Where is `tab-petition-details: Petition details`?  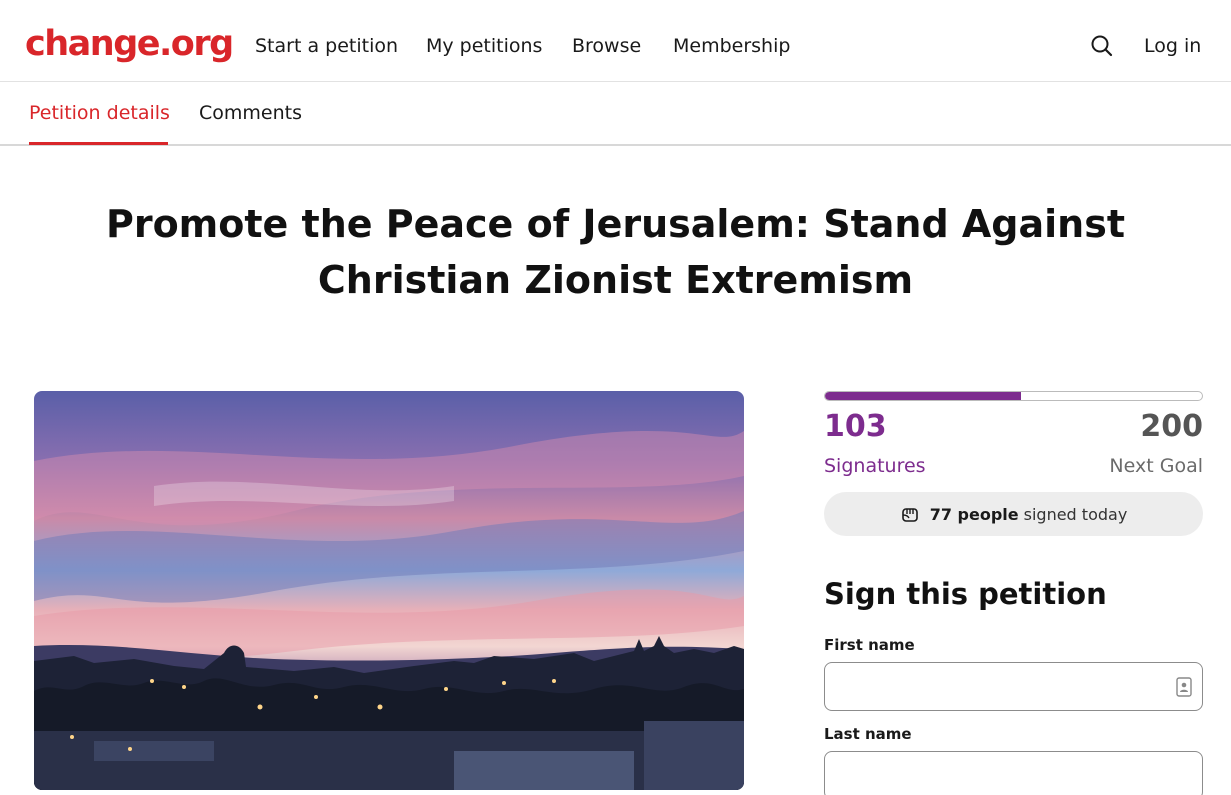
tab-petition-details: Petition details is located at coordinates (99, 113).